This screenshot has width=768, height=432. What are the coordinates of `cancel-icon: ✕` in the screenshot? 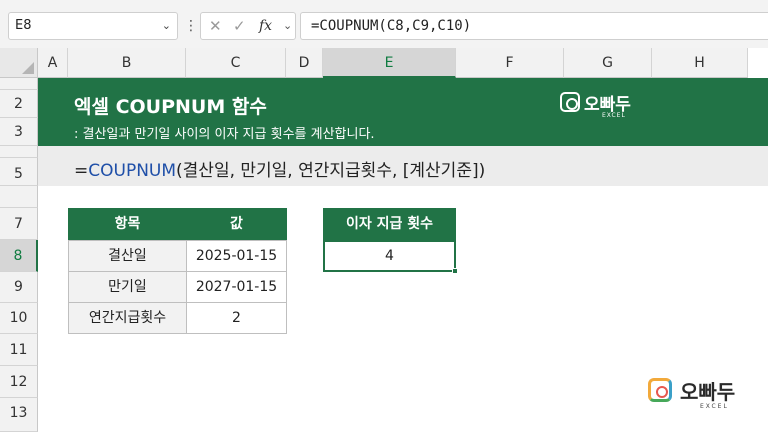 It's located at (215, 26).